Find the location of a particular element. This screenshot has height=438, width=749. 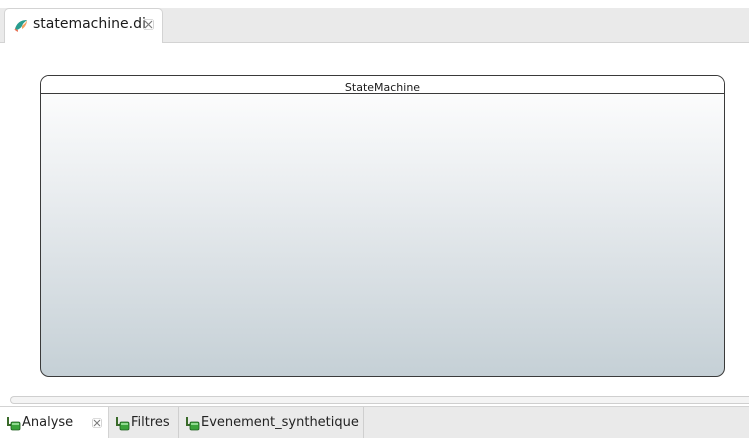

tab-label: Analyse is located at coordinates (48, 422).